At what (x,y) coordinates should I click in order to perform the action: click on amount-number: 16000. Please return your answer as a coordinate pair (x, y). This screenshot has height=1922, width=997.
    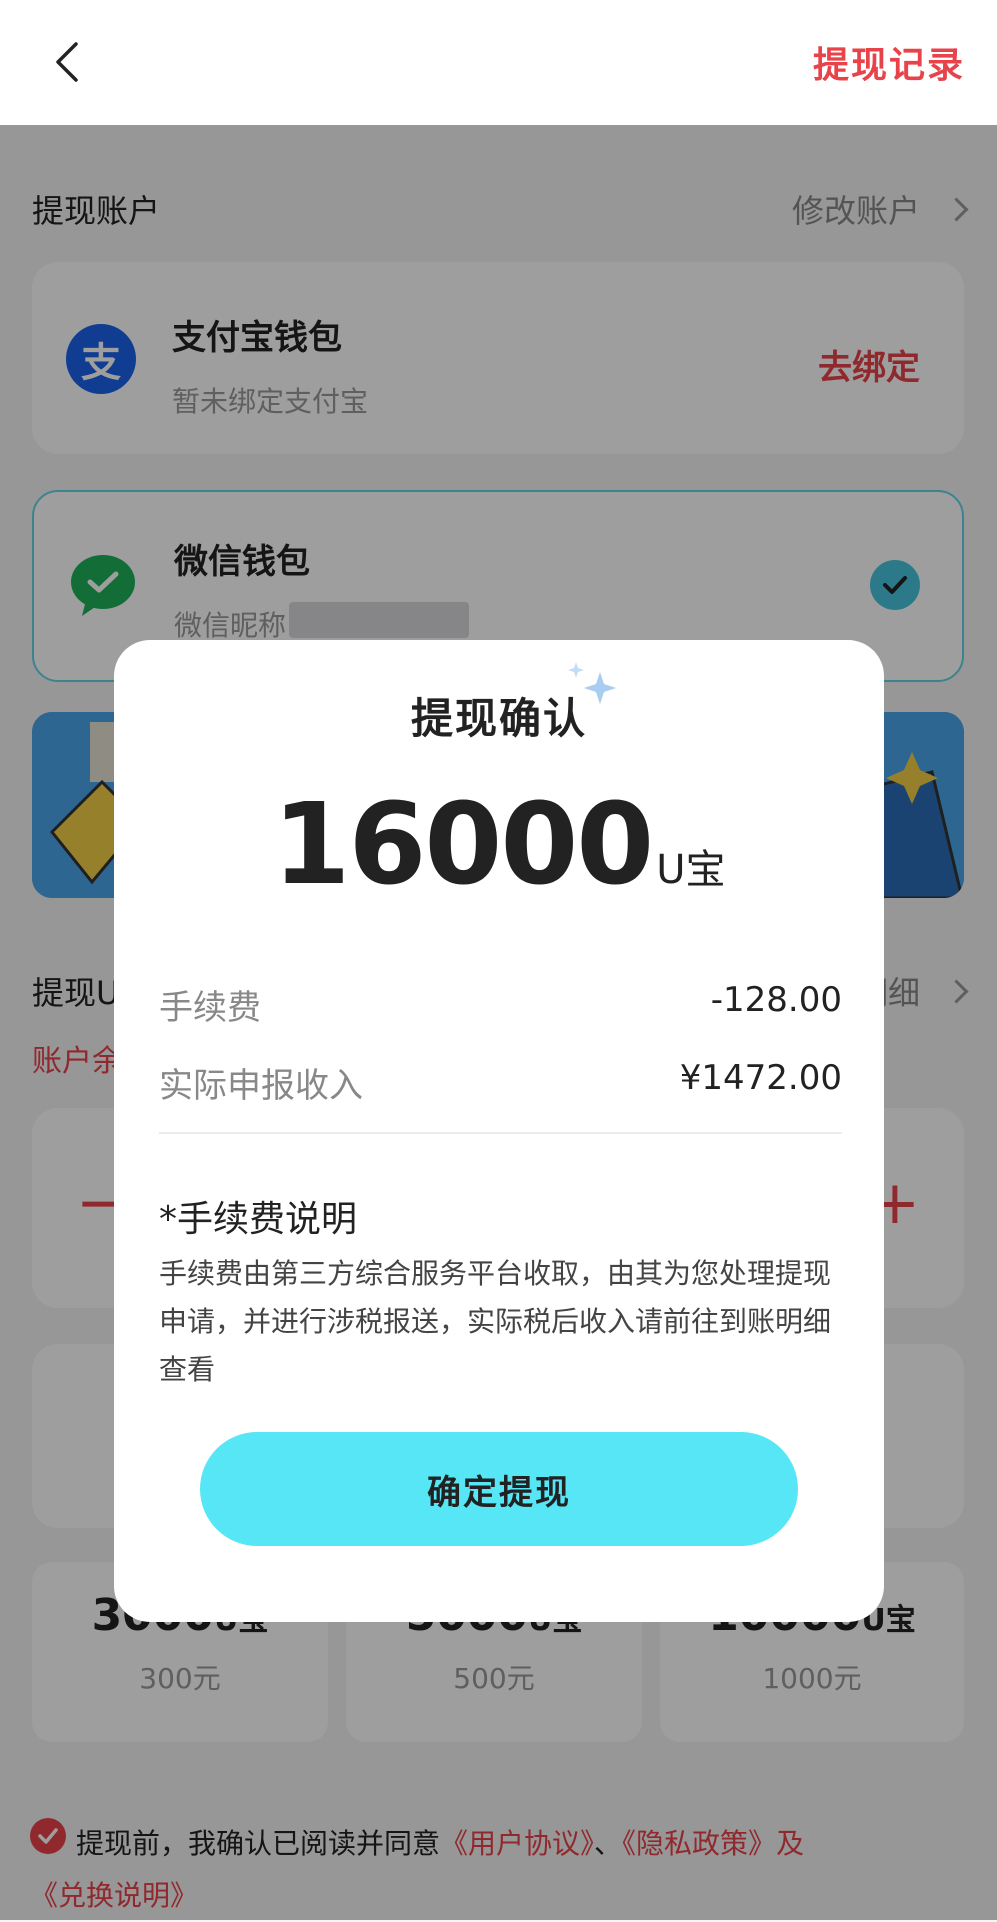
    Looking at the image, I should click on (463, 845).